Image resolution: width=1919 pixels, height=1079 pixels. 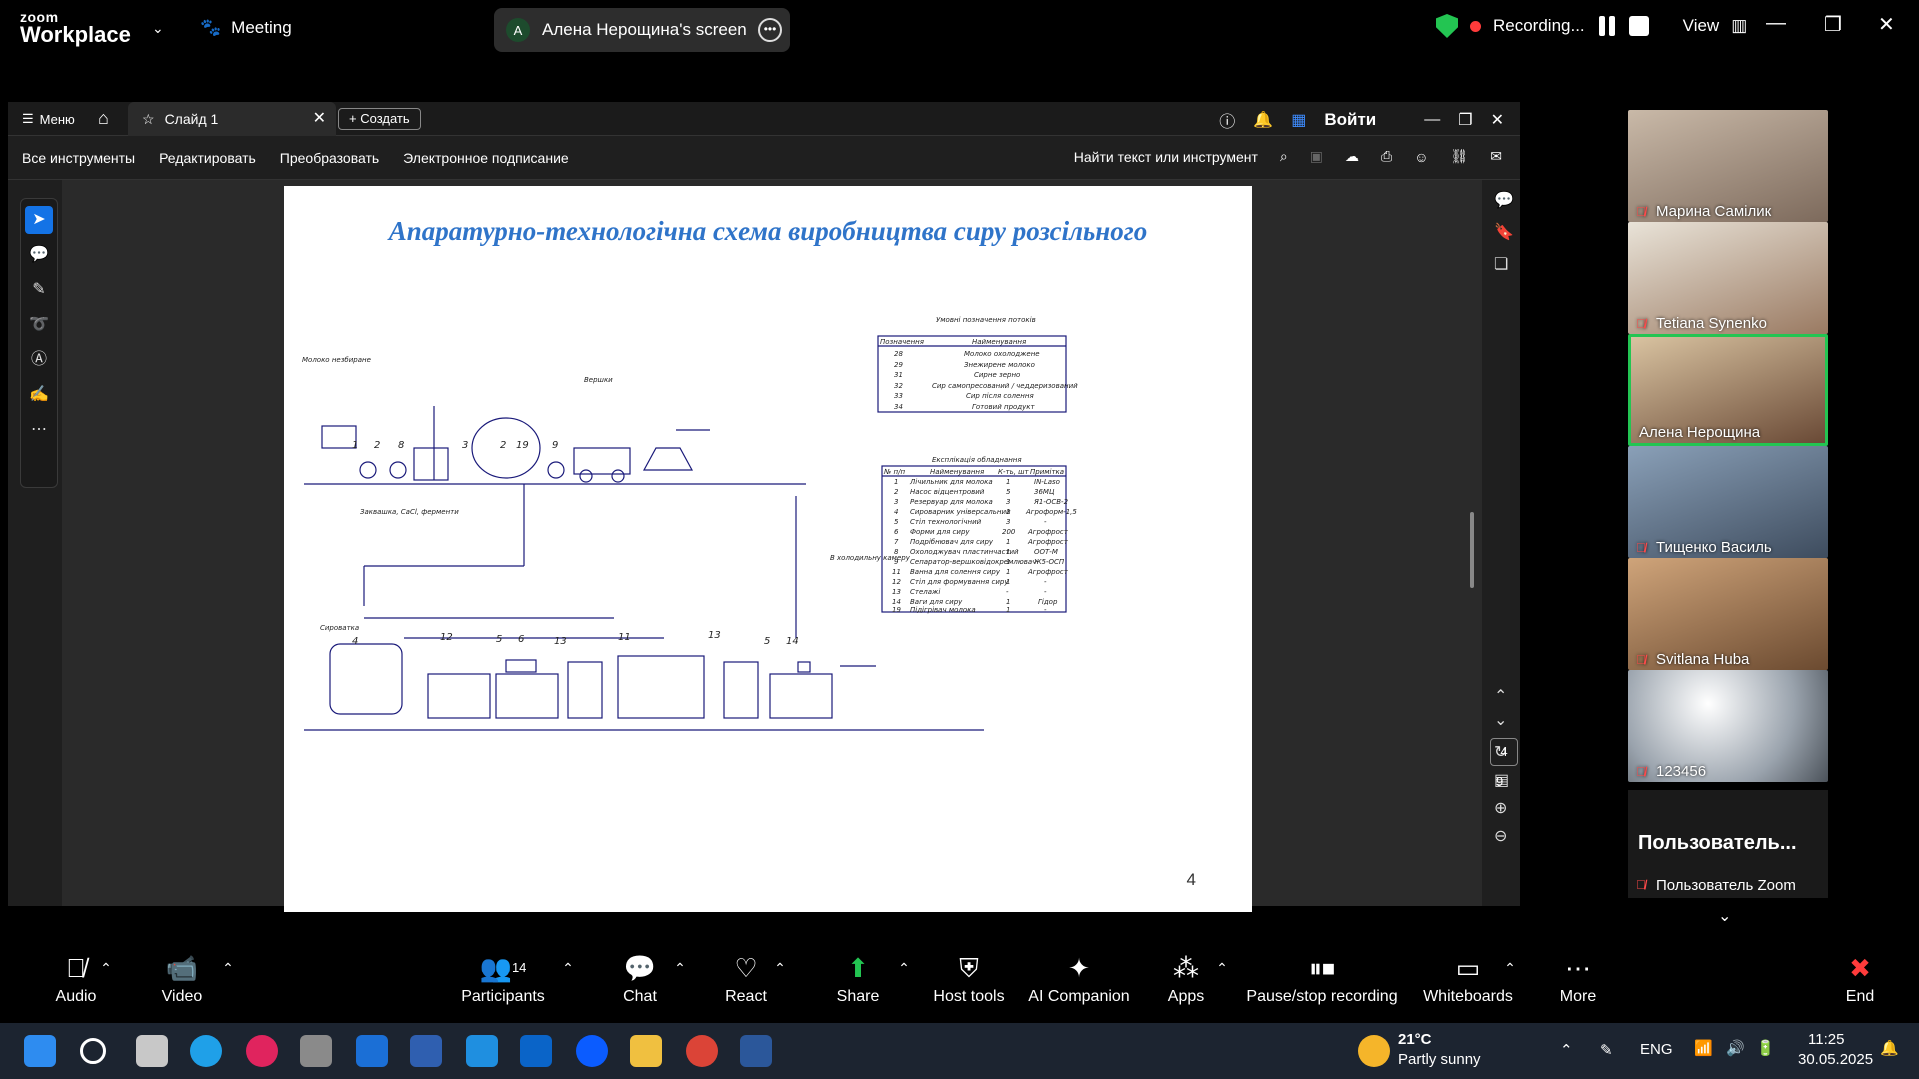 I want to click on outlook-icon, so click(x=536, y=1051).